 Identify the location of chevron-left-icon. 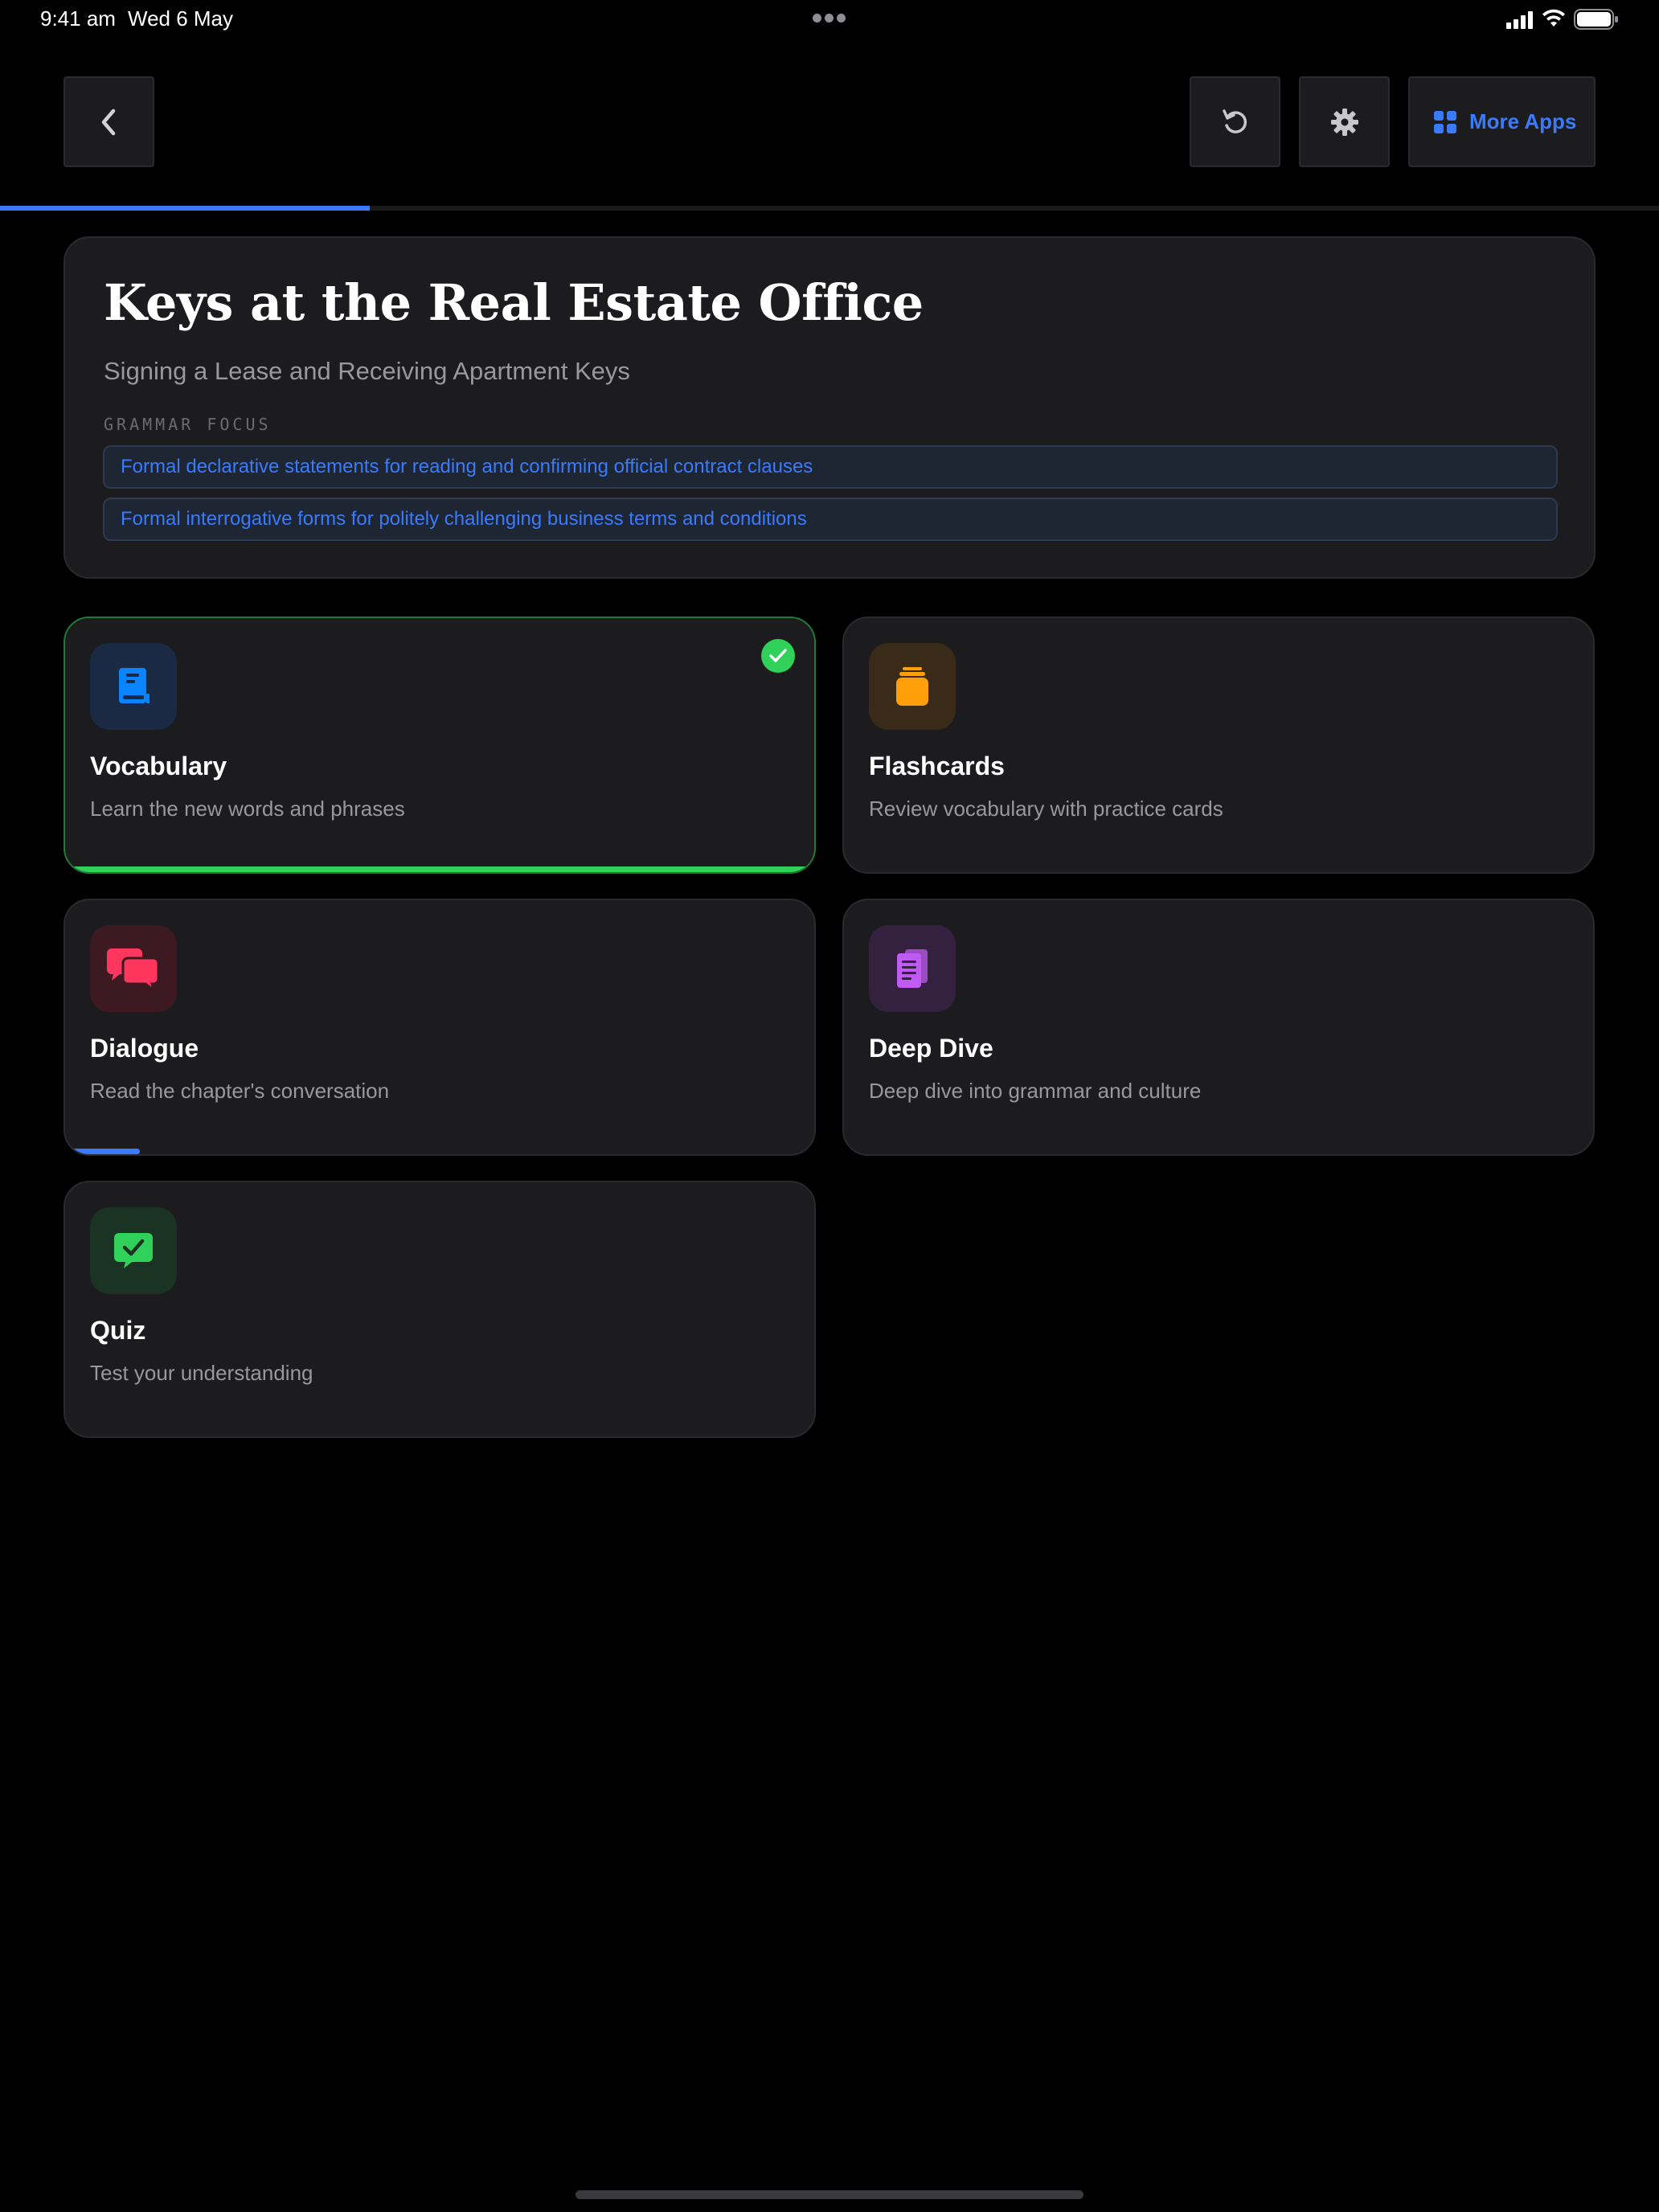
(108, 122).